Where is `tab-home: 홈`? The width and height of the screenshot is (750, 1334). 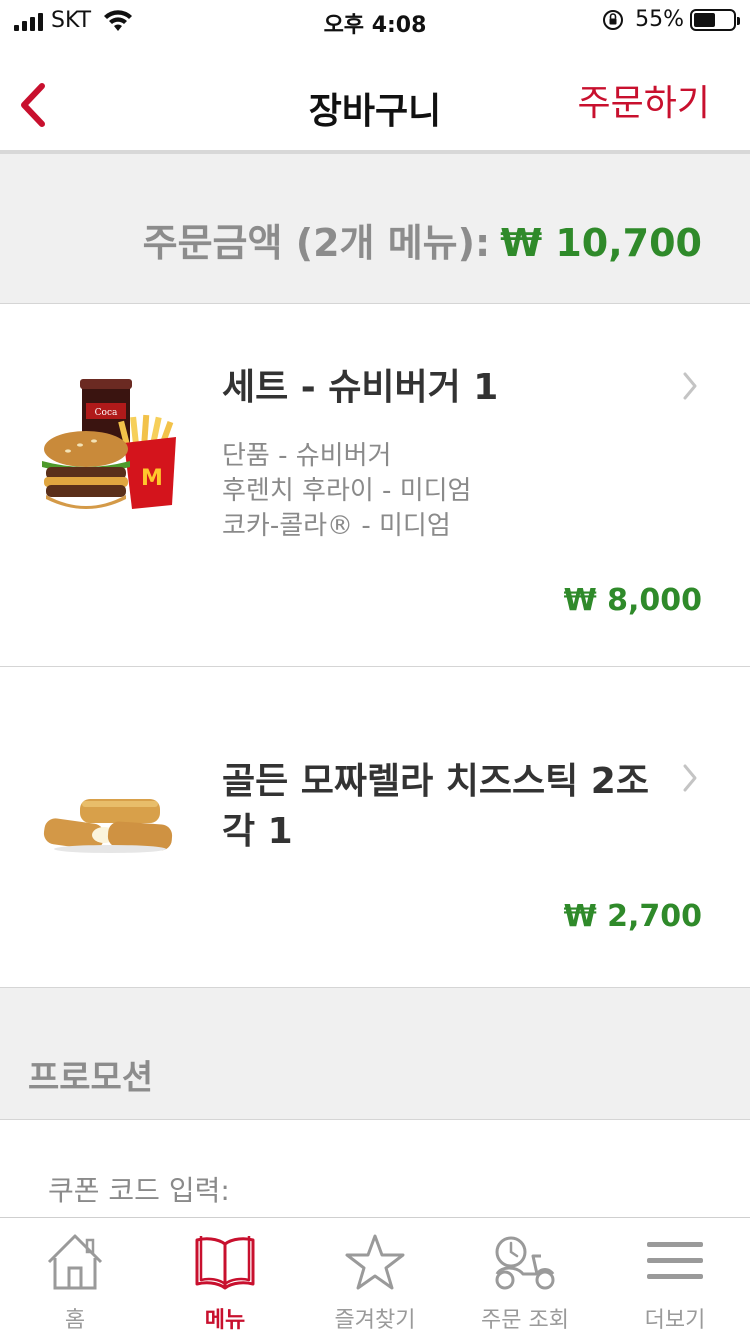 tab-home: 홈 is located at coordinates (75, 1276).